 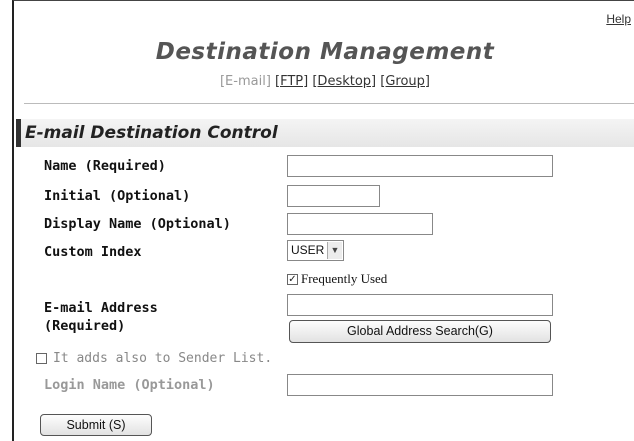 I want to click on sender-list-label: It adds also to Sender List., so click(x=163, y=358).